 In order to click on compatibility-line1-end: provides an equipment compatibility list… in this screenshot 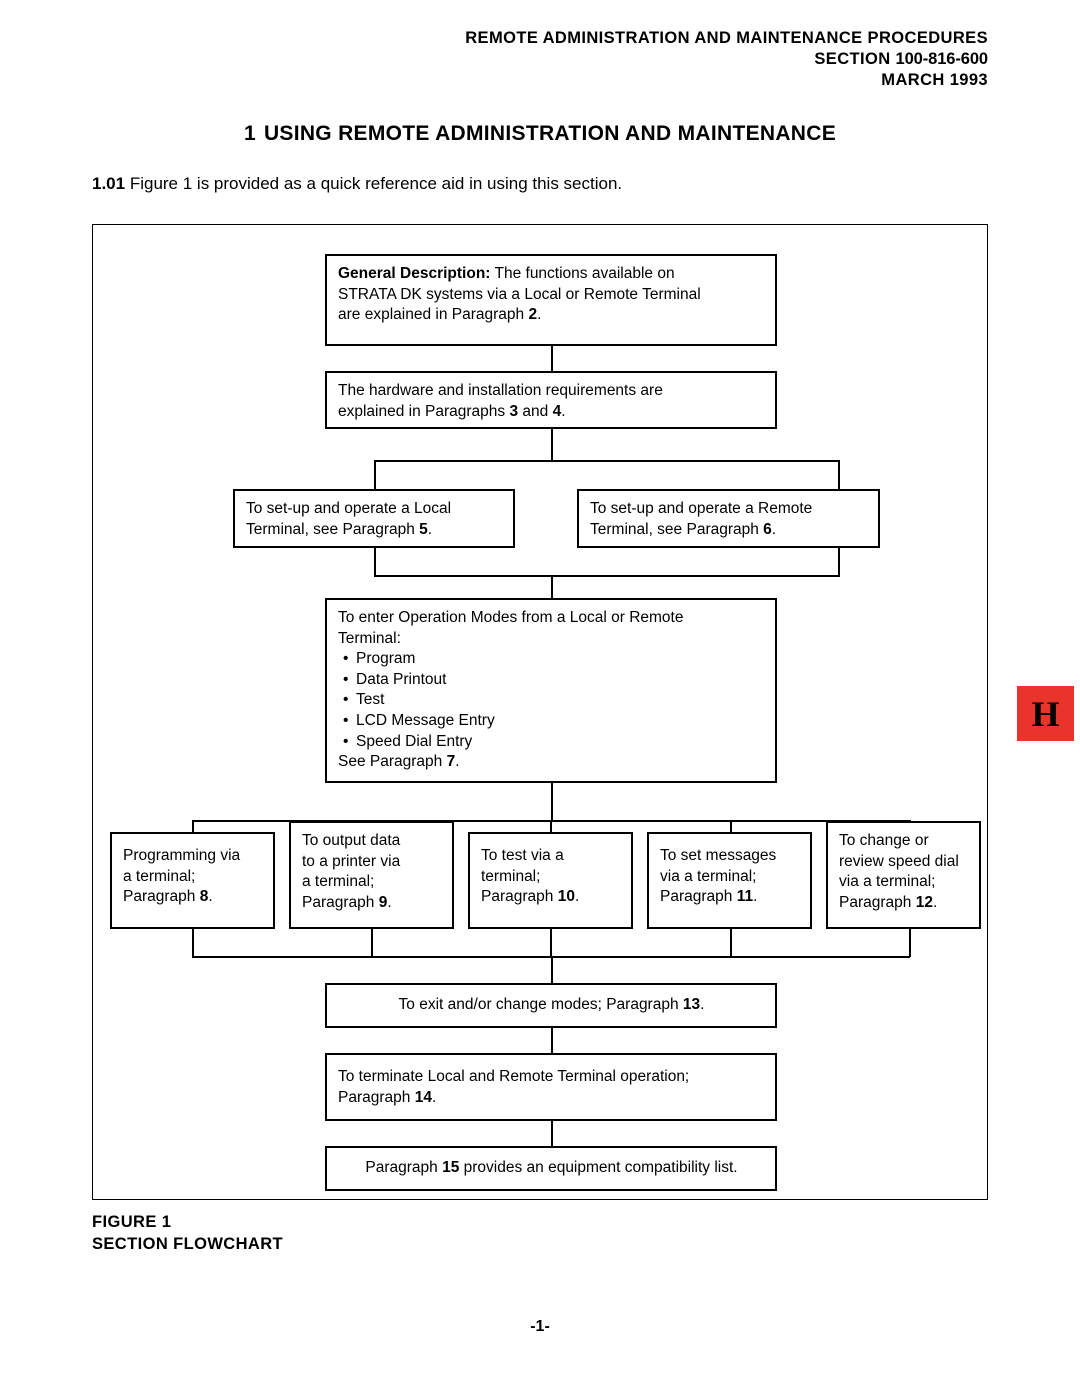, I will do `click(598, 1168)`.